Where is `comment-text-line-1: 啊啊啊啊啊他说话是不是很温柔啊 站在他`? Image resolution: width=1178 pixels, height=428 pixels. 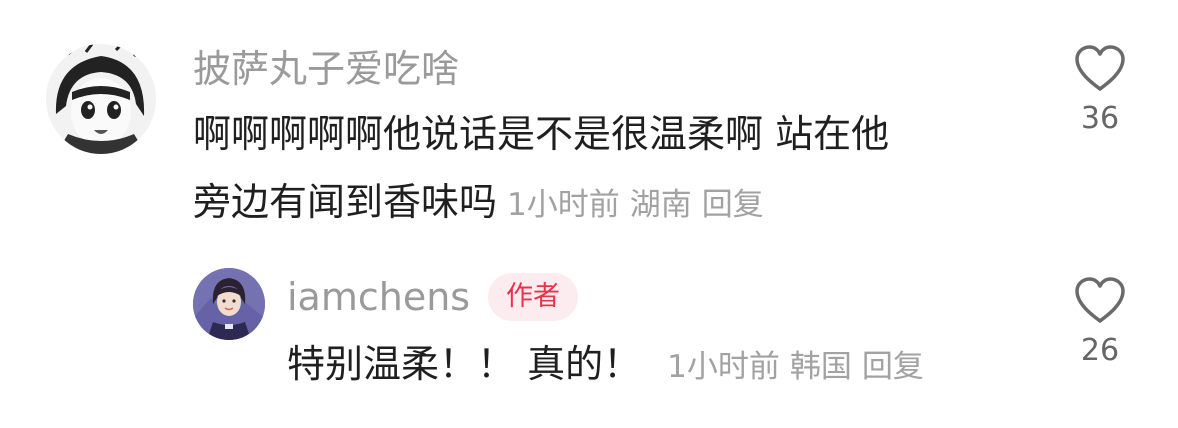 comment-text-line-1: 啊啊啊啊啊他说话是不是很温柔啊 站在他 is located at coordinates (541, 134).